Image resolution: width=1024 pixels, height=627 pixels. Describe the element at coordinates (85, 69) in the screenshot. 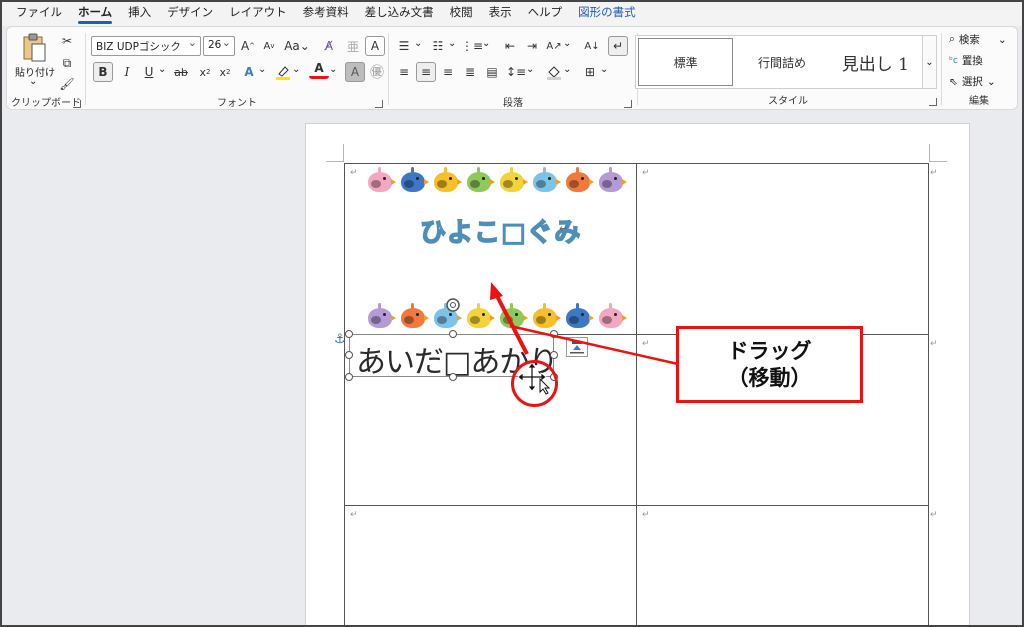

I see `ribbon-separator` at that location.